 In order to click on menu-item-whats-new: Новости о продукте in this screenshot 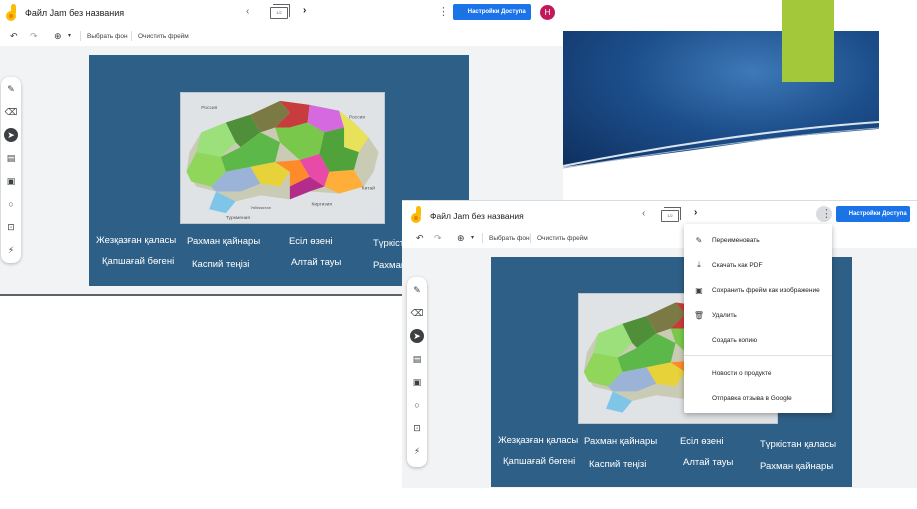, I will do `click(758, 373)`.